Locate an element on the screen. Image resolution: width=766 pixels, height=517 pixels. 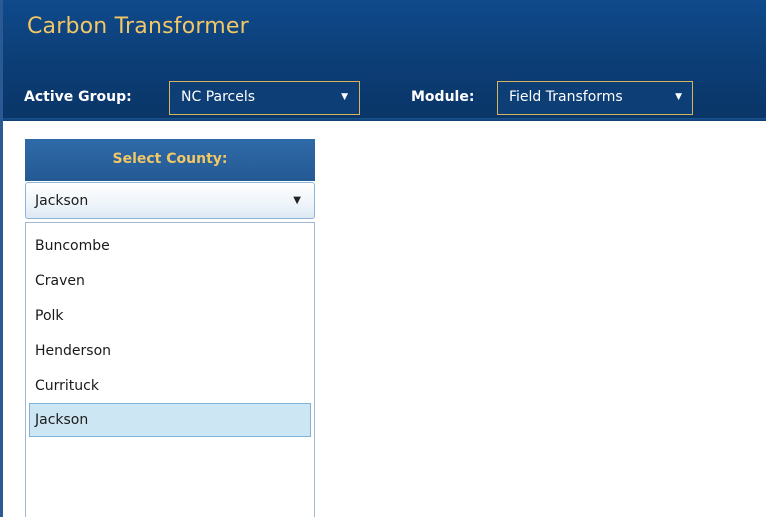
list-item-polk: Polk is located at coordinates (170, 316).